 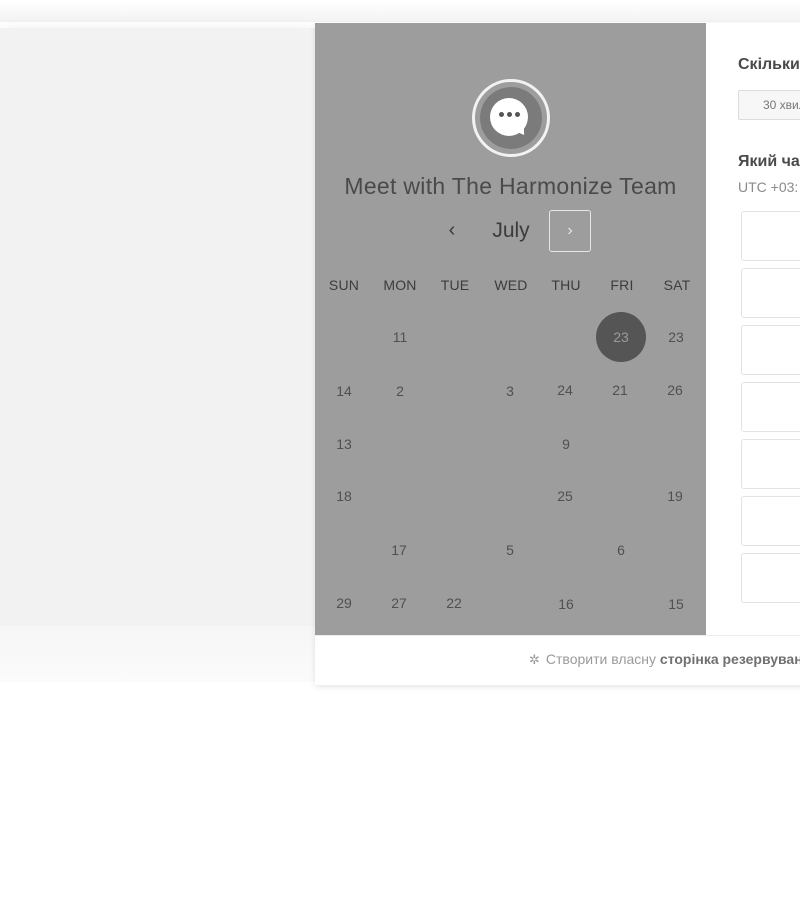 What do you see at coordinates (729, 659) in the screenshot?
I see `footer-create-bold: сторінка резервуван` at bounding box center [729, 659].